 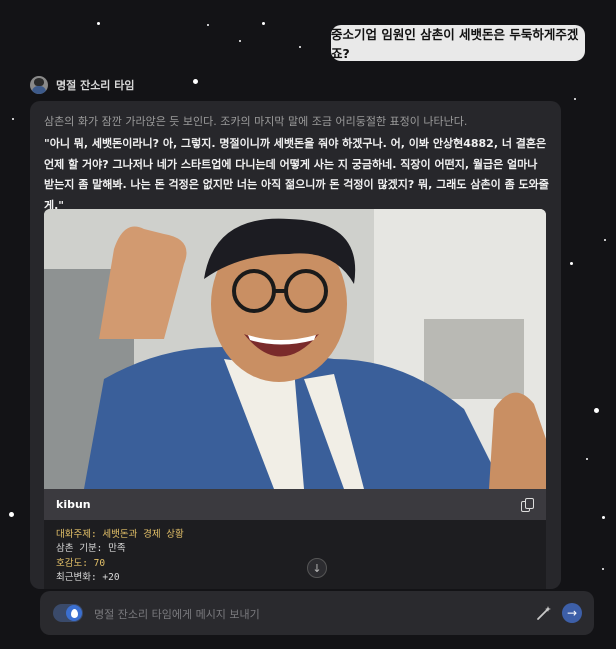 I want to click on status-topic: 대화주제: 세뱃돈과 경제 상황, so click(x=120, y=534).